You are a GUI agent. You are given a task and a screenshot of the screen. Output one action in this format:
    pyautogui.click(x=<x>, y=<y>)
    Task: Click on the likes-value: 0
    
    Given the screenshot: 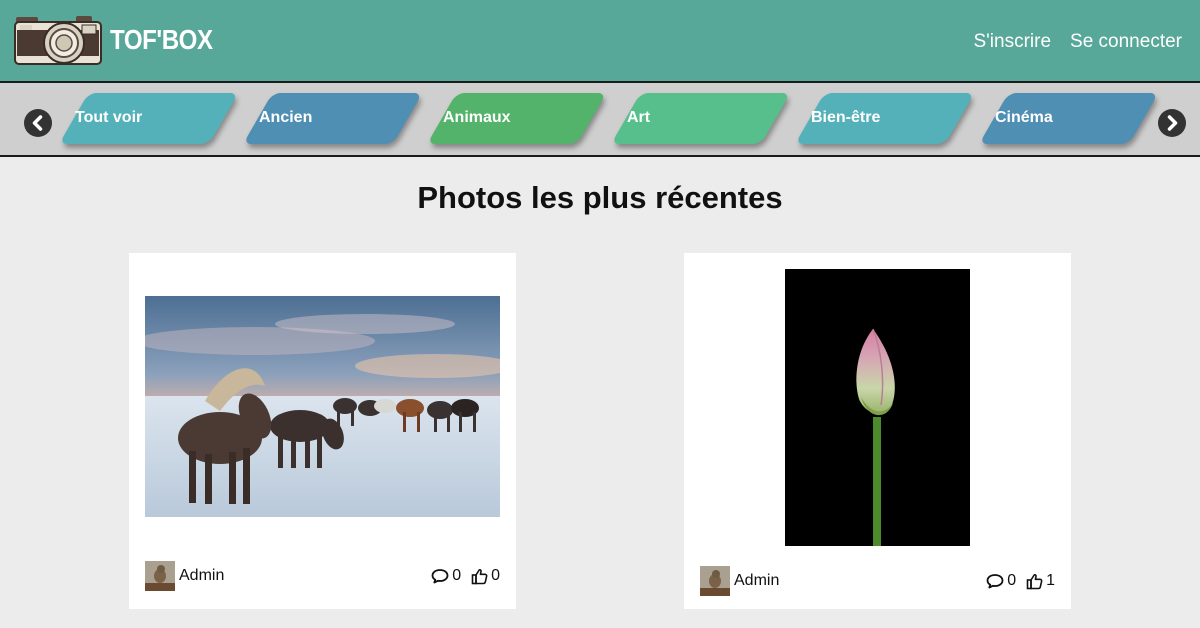 What is the action you would take?
    pyautogui.click(x=495, y=575)
    